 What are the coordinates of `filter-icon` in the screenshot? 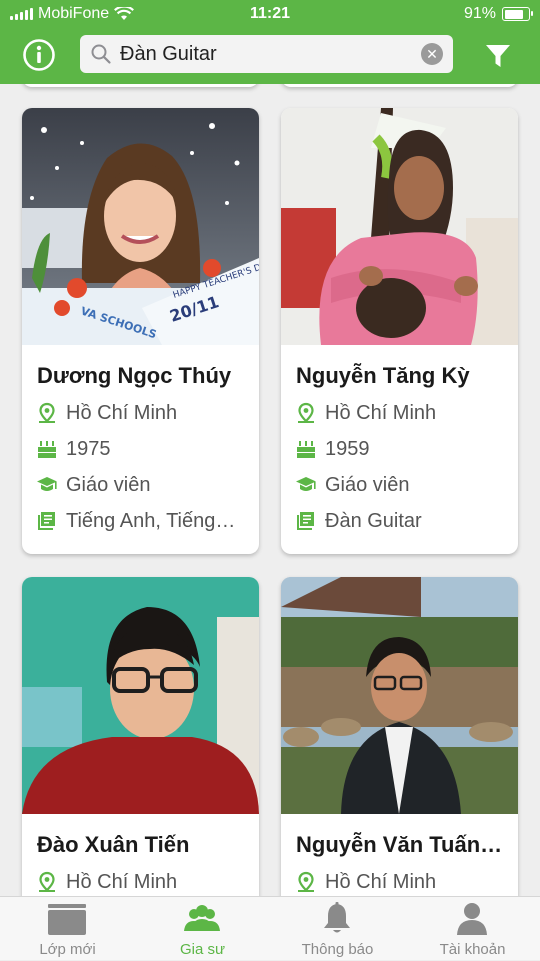 It's located at (498, 56).